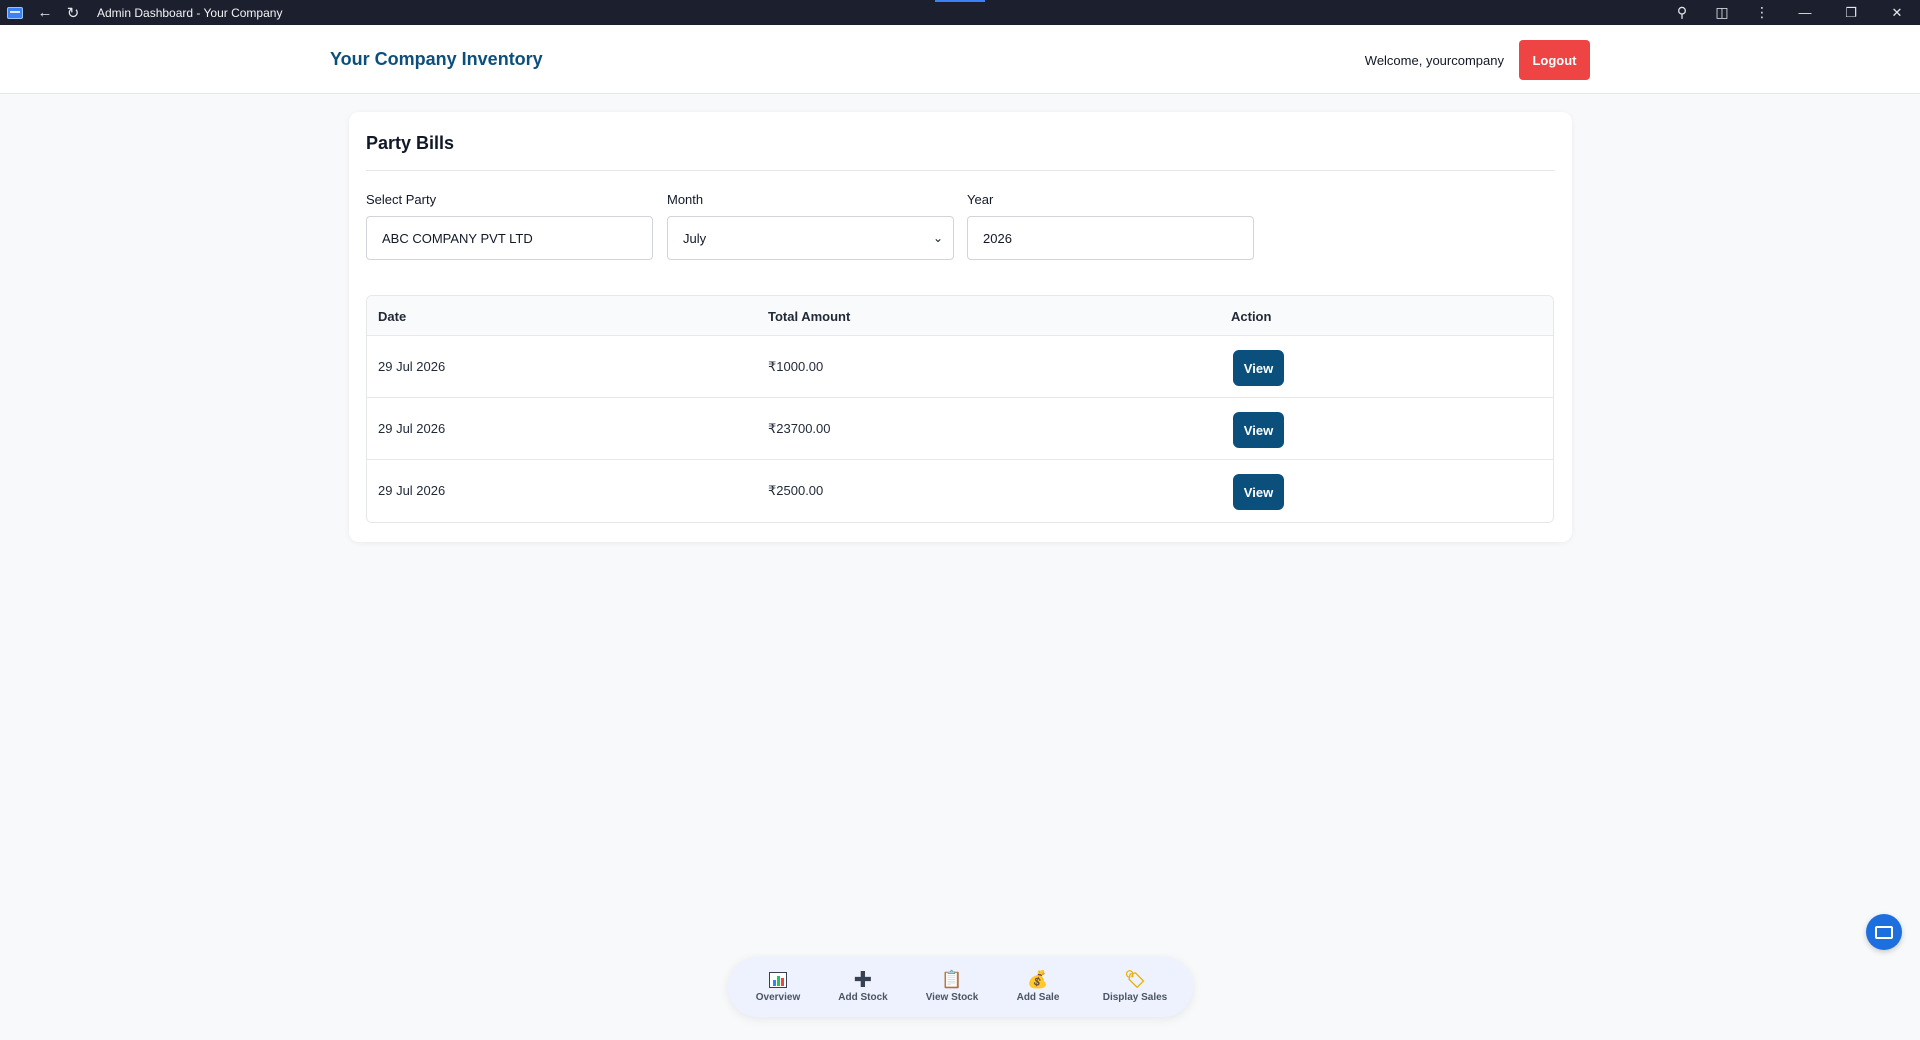  I want to click on extensions-icon: ◫, so click(1722, 12).